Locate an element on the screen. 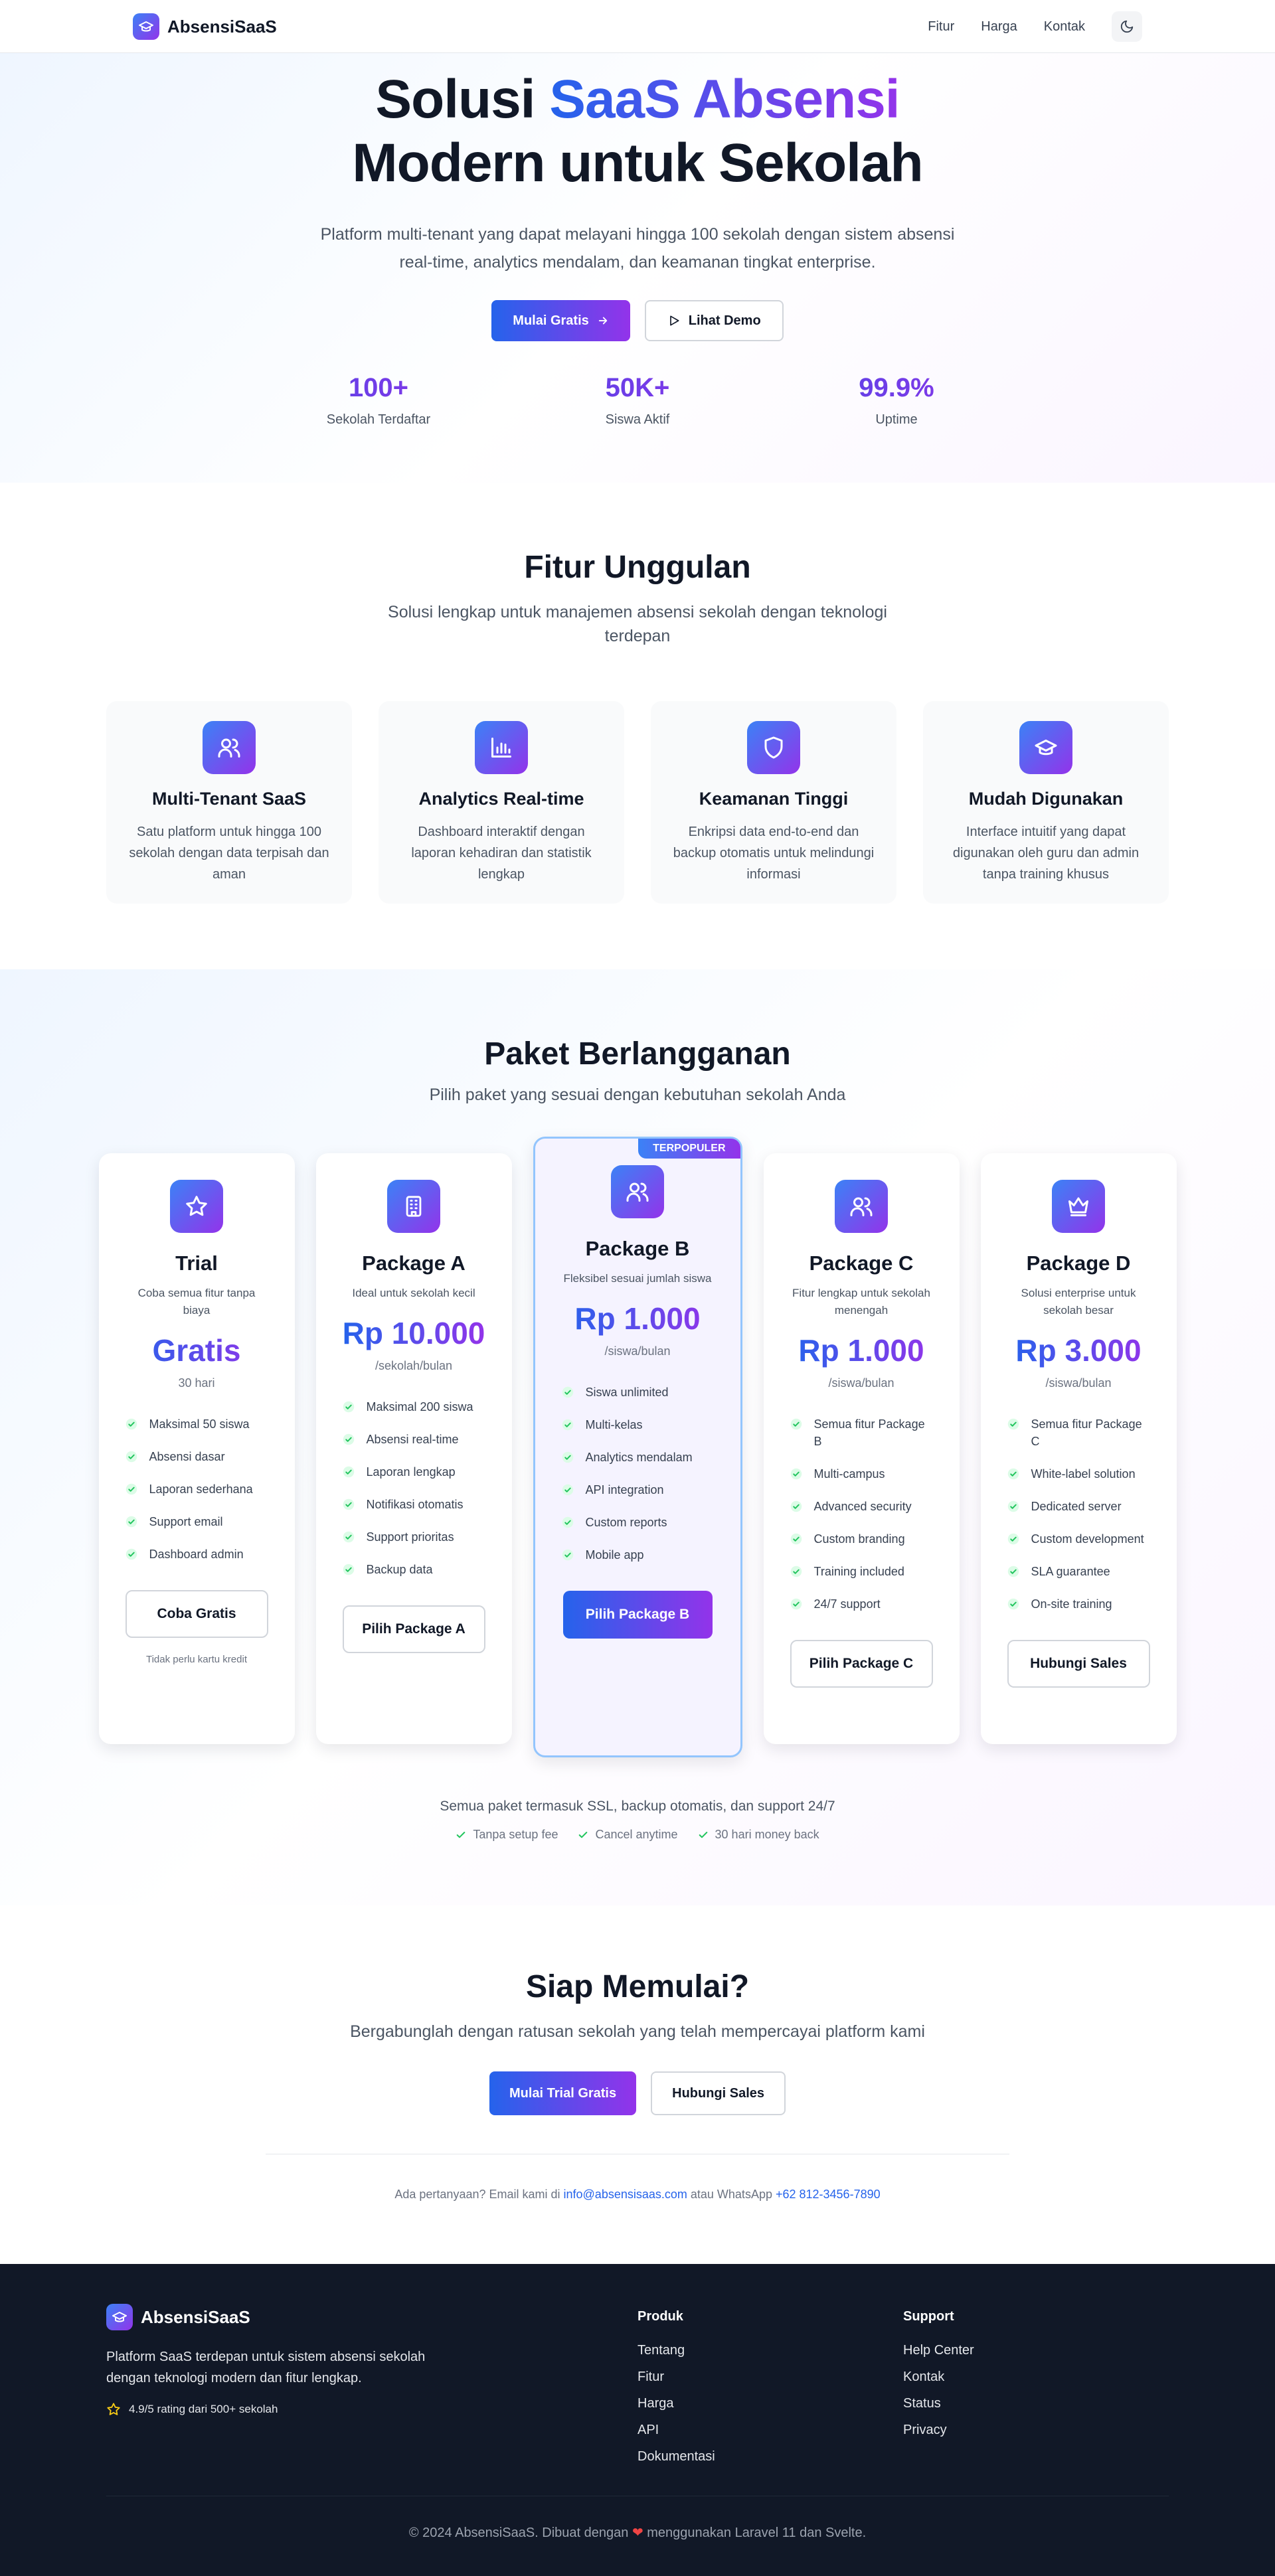 Image resolution: width=1275 pixels, height=2576 pixels. pricing-title: Paket Berlangganan is located at coordinates (637, 1054).